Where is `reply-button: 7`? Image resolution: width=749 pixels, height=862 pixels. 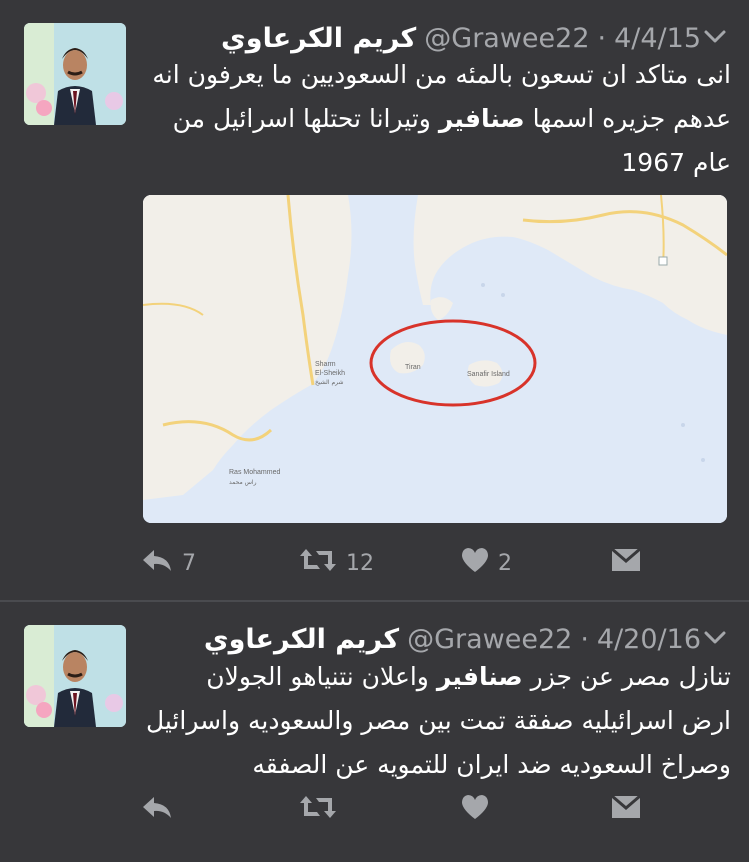
reply-button: 7 is located at coordinates (168, 563).